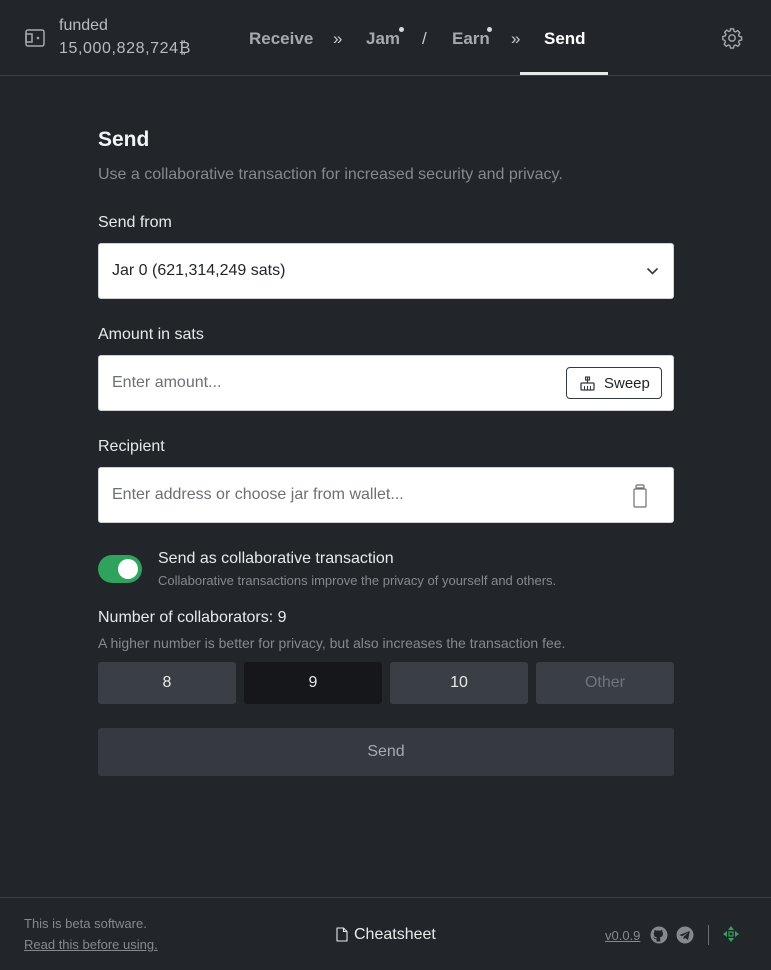  What do you see at coordinates (640, 496) in the screenshot?
I see `jar-icon` at bounding box center [640, 496].